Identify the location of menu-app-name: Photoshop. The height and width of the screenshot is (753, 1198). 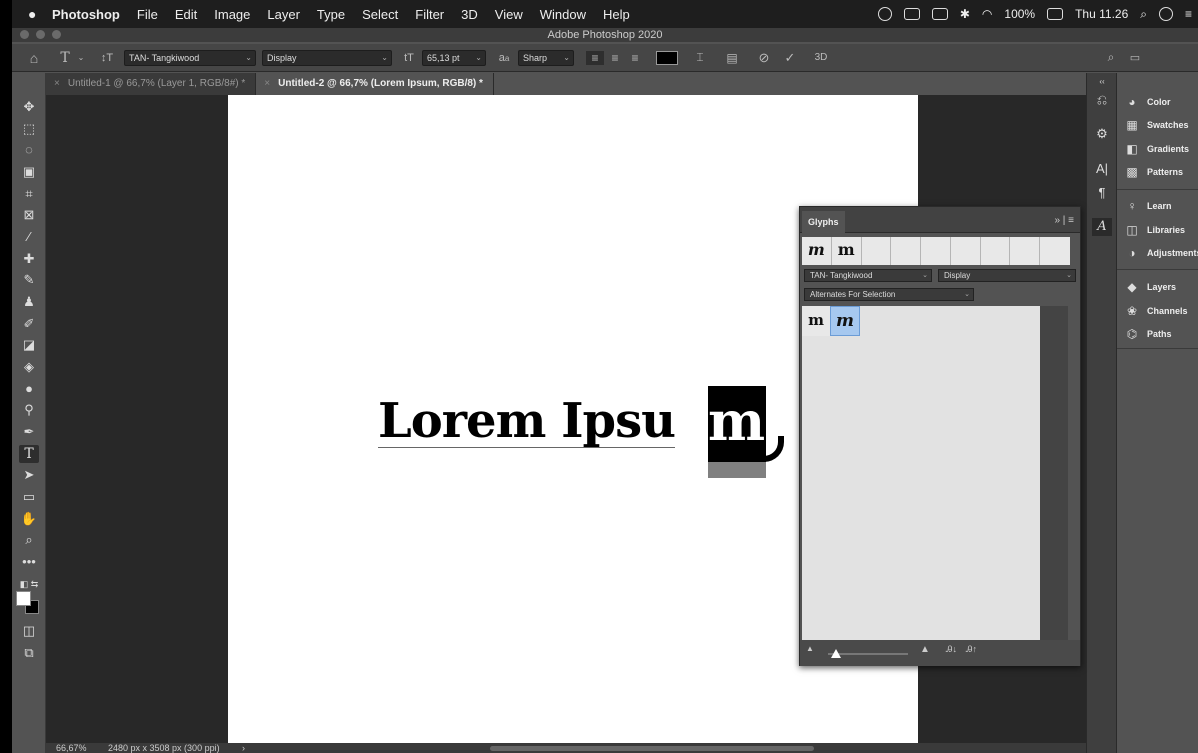
(86, 14).